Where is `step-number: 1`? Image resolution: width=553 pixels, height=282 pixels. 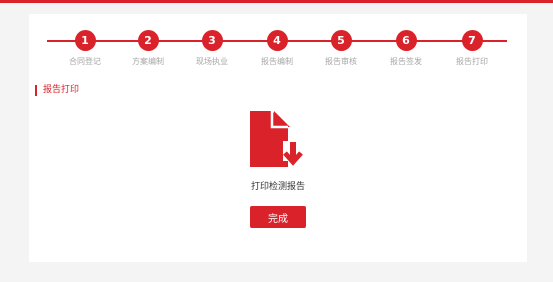
step-number: 1 is located at coordinates (85, 40).